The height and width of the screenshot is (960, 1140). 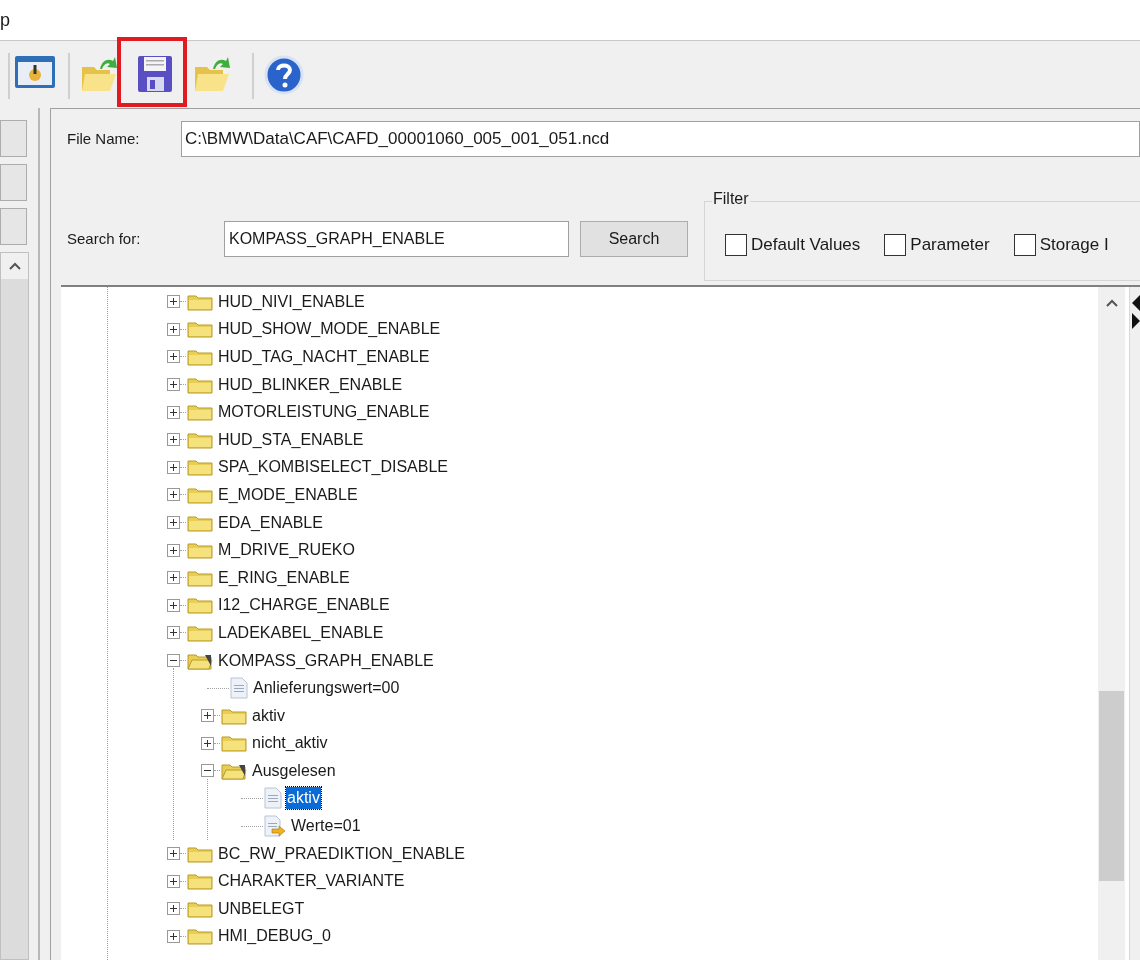 What do you see at coordinates (326, 826) in the screenshot?
I see `tree-item: Werte=01` at bounding box center [326, 826].